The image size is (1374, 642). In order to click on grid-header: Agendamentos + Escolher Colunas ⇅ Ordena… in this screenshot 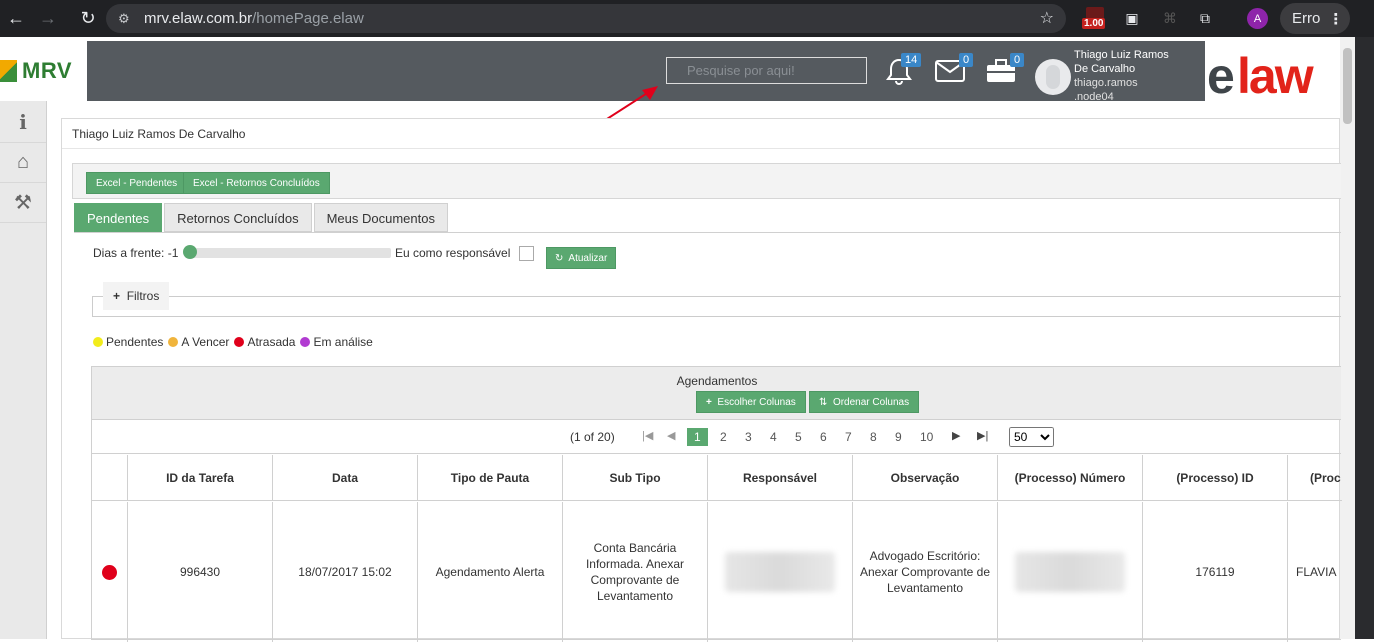, I will do `click(716, 393)`.